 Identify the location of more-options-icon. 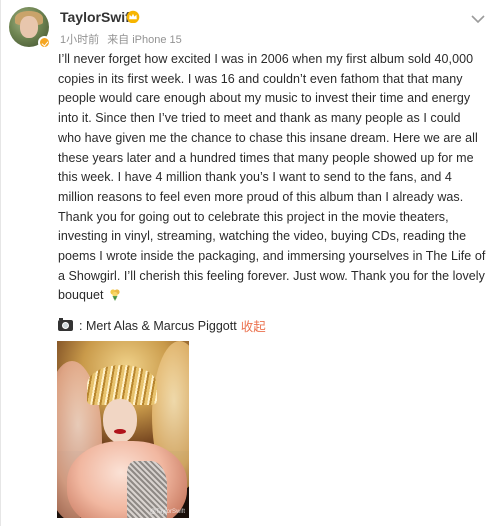
(478, 19).